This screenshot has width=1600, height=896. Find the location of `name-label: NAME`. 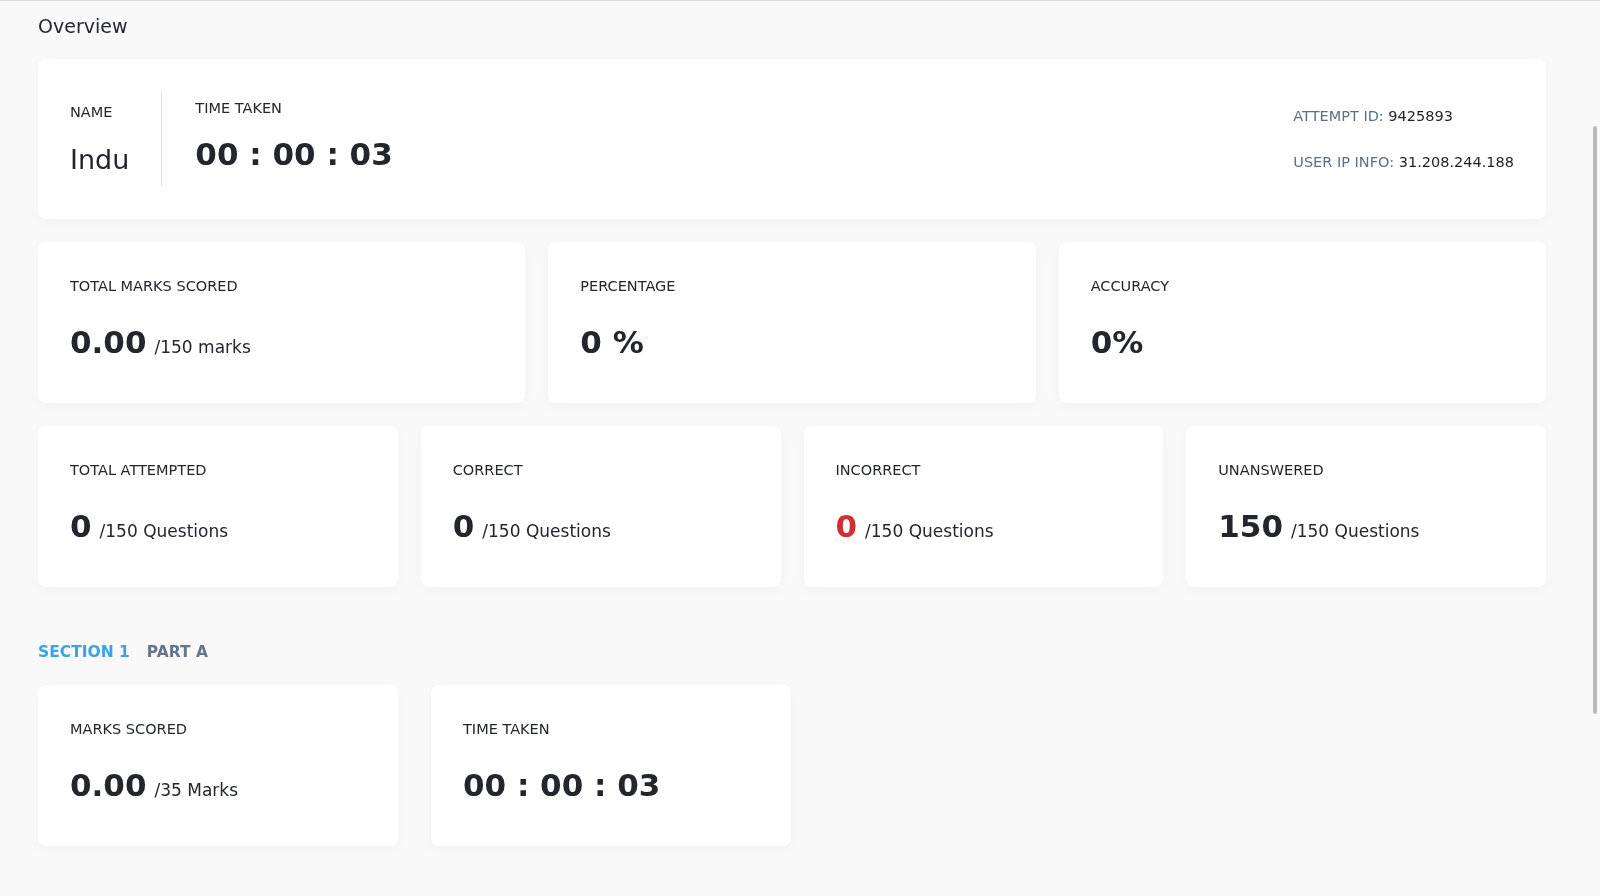

name-label: NAME is located at coordinates (92, 111).